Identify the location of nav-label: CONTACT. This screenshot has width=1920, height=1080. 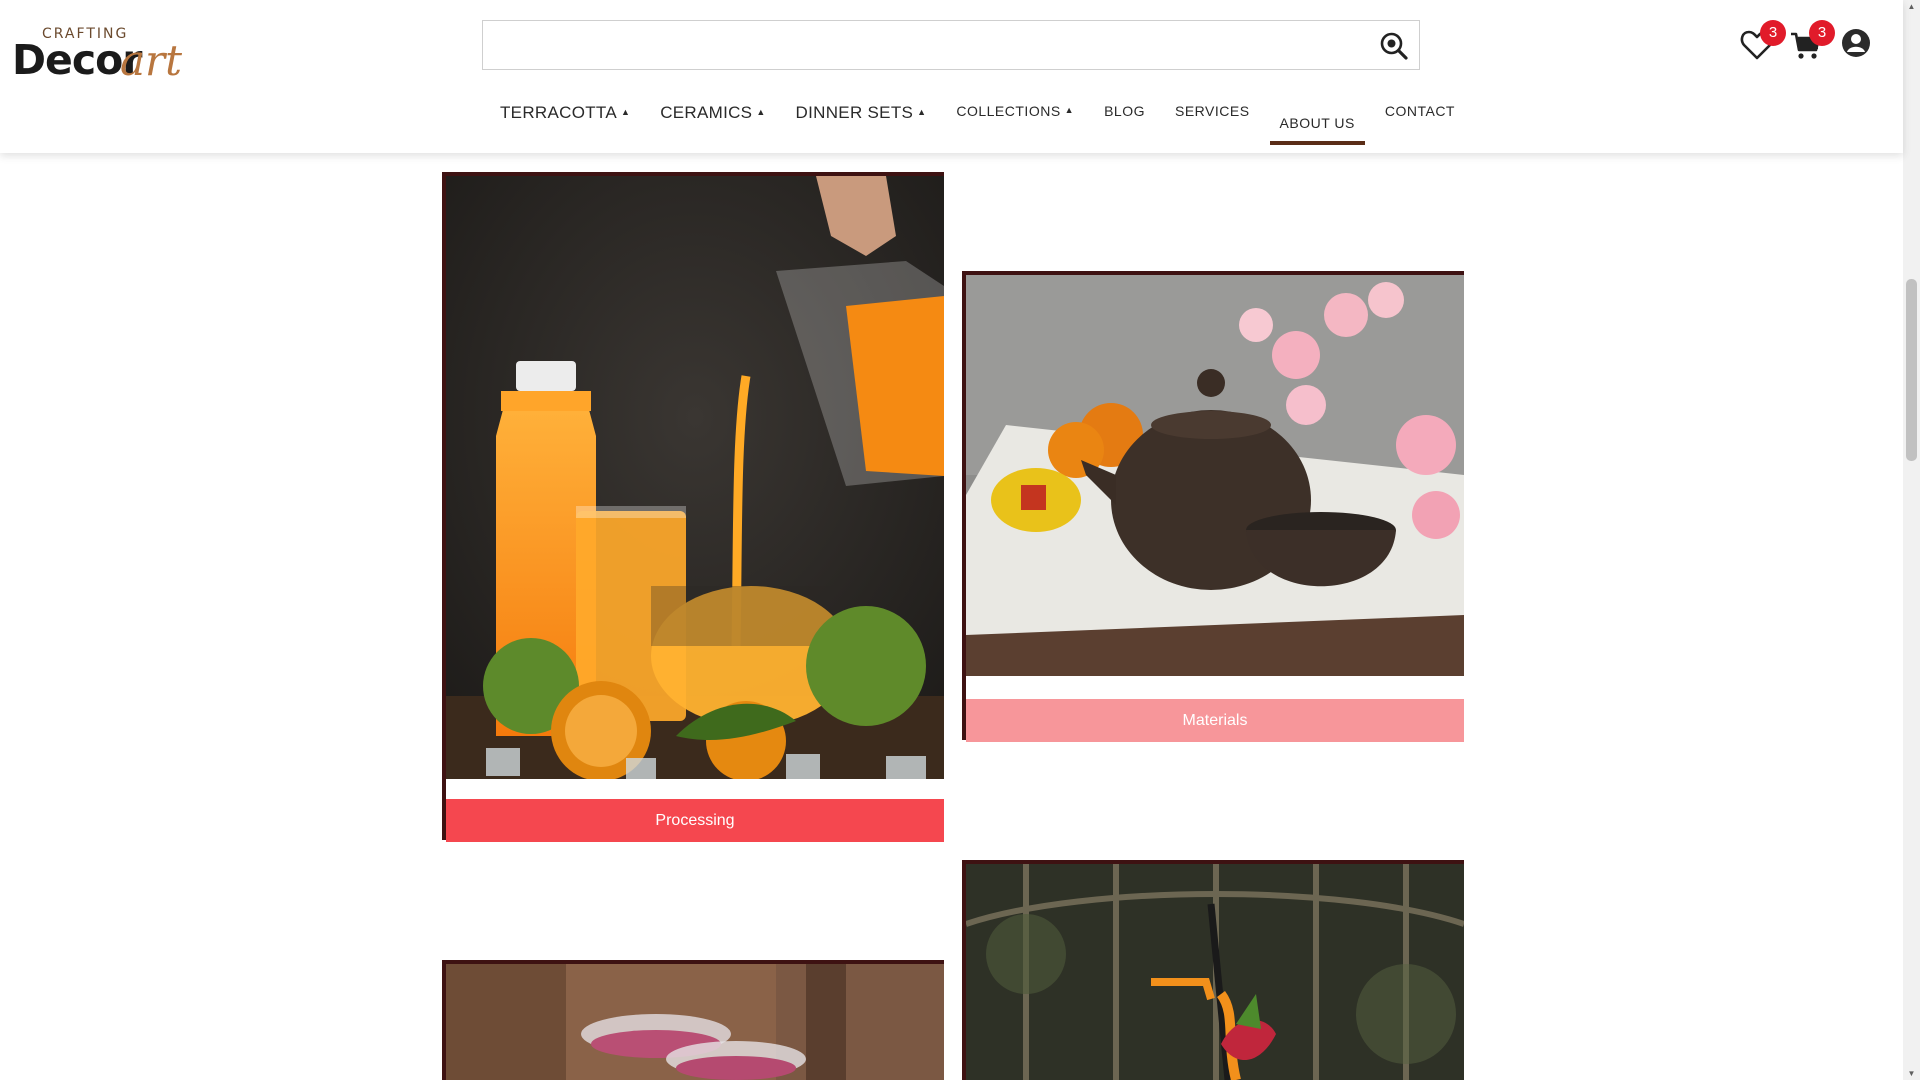
(1419, 111).